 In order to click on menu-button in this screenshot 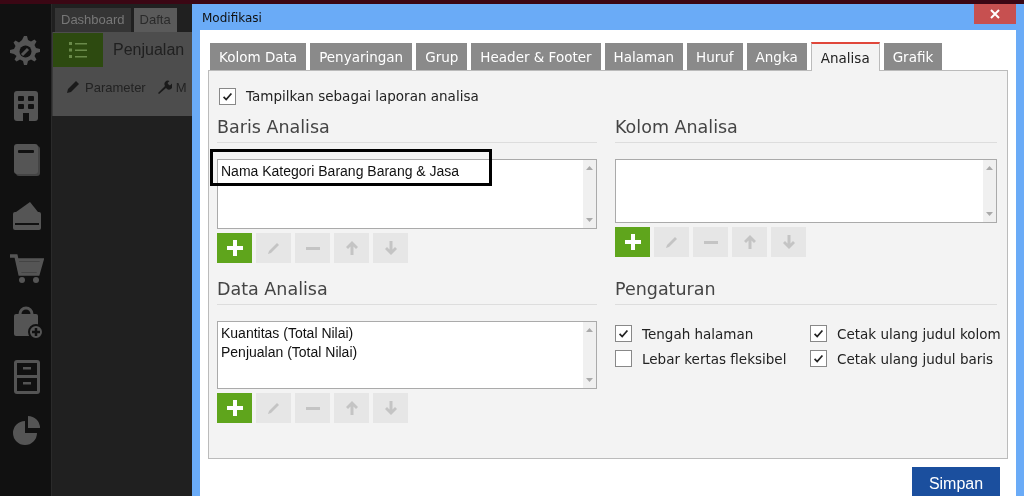, I will do `click(78, 50)`.